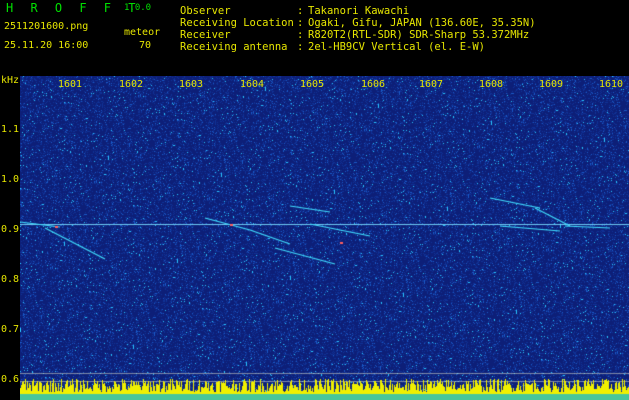  Describe the element at coordinates (431, 84) in the screenshot. I see `x-tick-1607: 1607` at that location.